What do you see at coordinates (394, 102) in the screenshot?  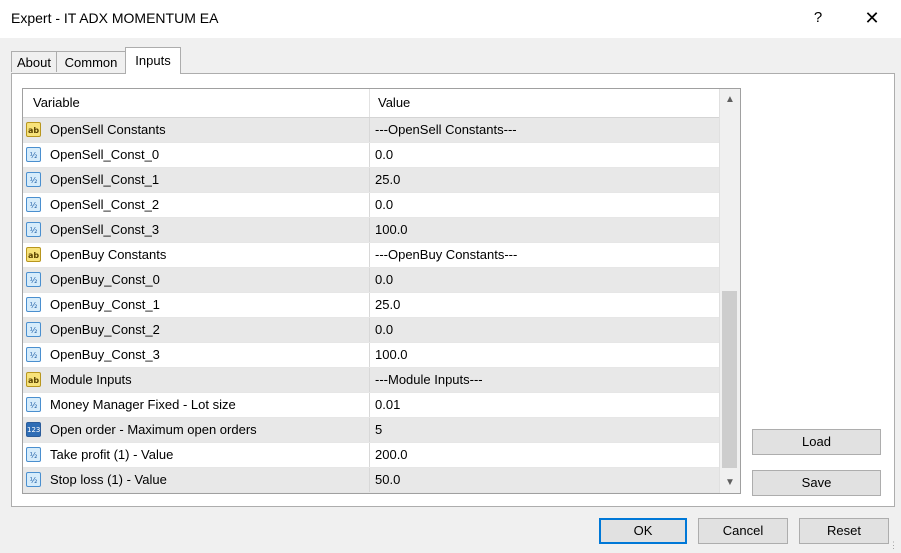 I see `column-header-value: Value` at bounding box center [394, 102].